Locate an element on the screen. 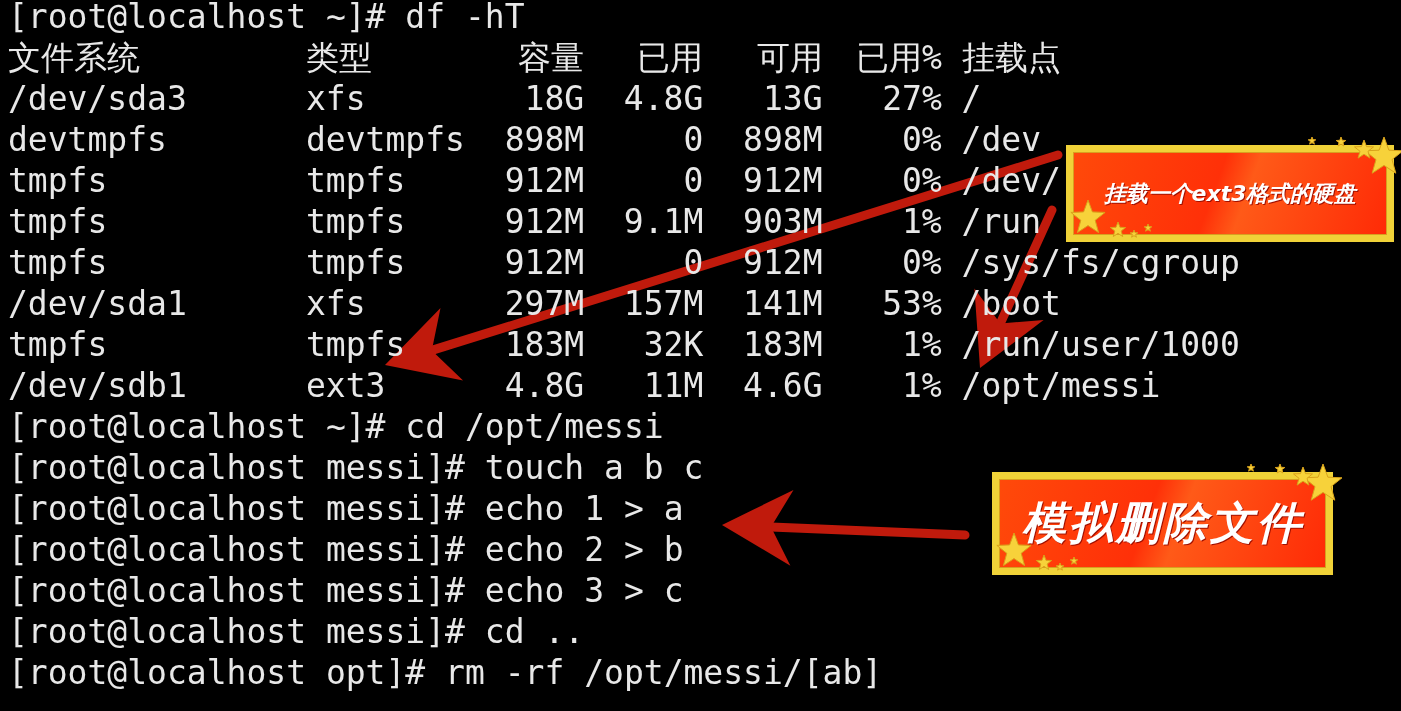  table-cell: /run is located at coordinates (1001, 221).